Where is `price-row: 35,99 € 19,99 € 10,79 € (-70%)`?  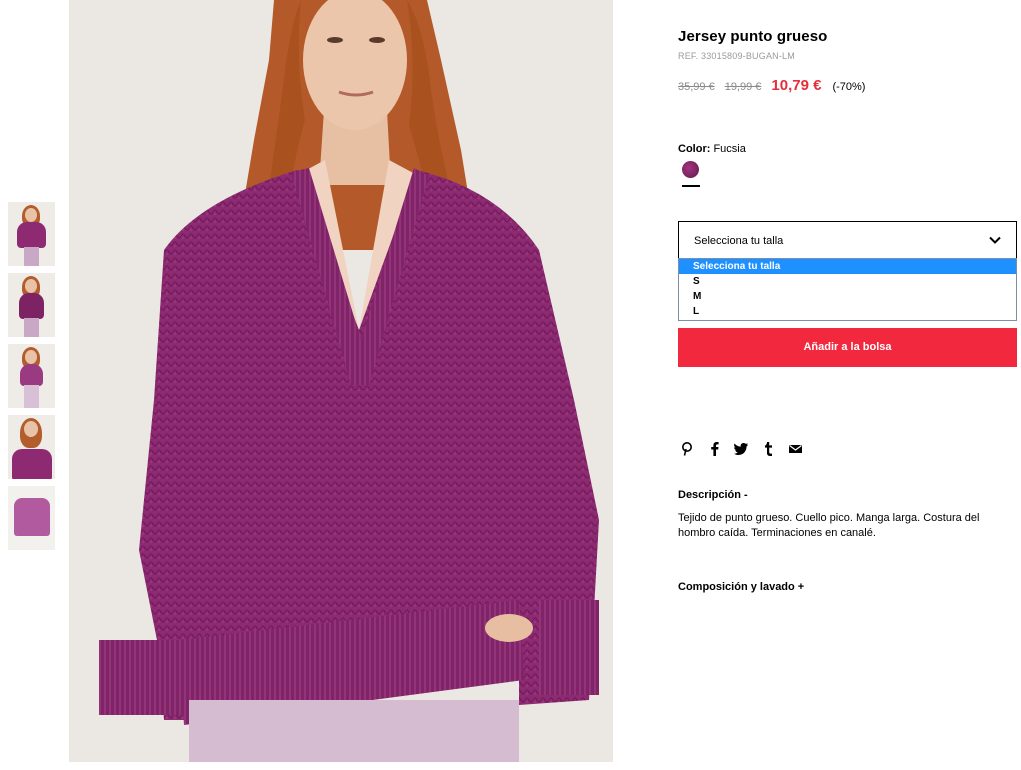
price-row: 35,99 € 19,99 € 10,79 € (-70%) is located at coordinates (771, 85).